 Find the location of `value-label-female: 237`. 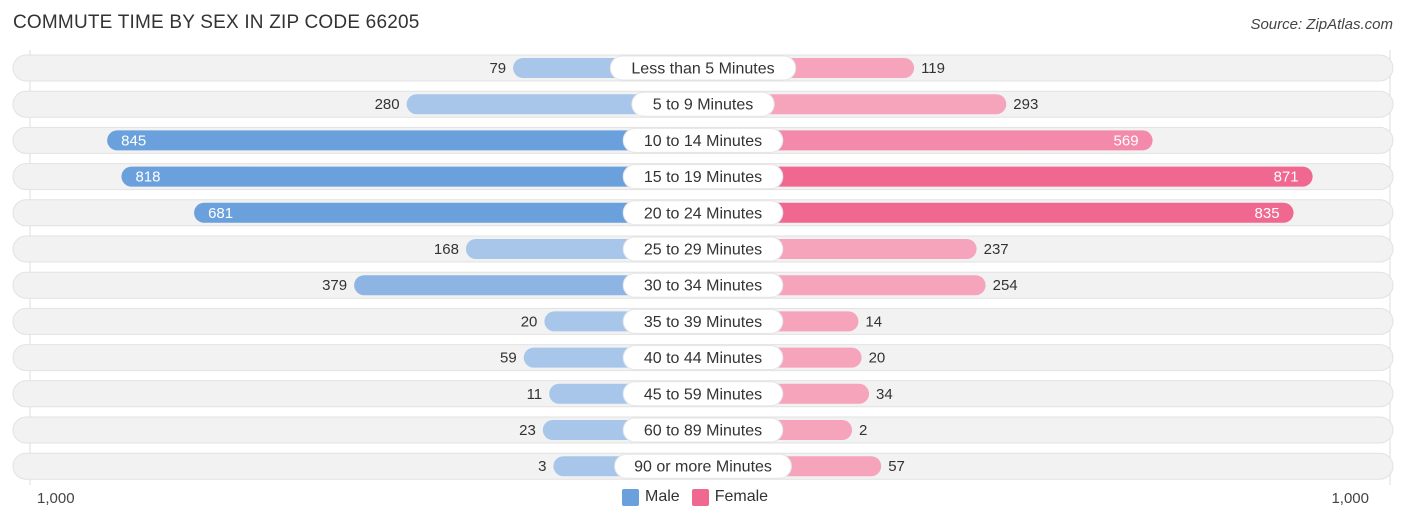

value-label-female: 237 is located at coordinates (996, 249).